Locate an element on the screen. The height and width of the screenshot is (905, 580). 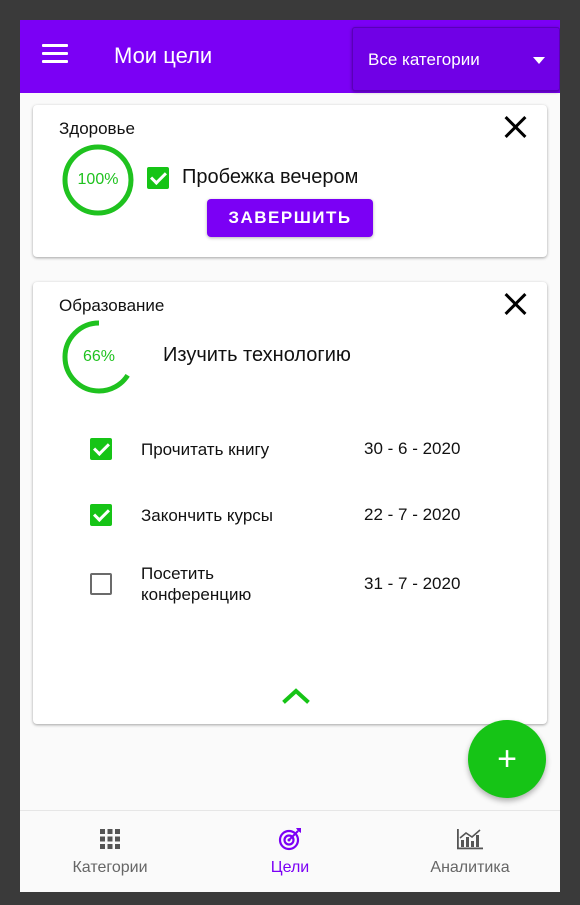
chart-icon is located at coordinates (470, 839).